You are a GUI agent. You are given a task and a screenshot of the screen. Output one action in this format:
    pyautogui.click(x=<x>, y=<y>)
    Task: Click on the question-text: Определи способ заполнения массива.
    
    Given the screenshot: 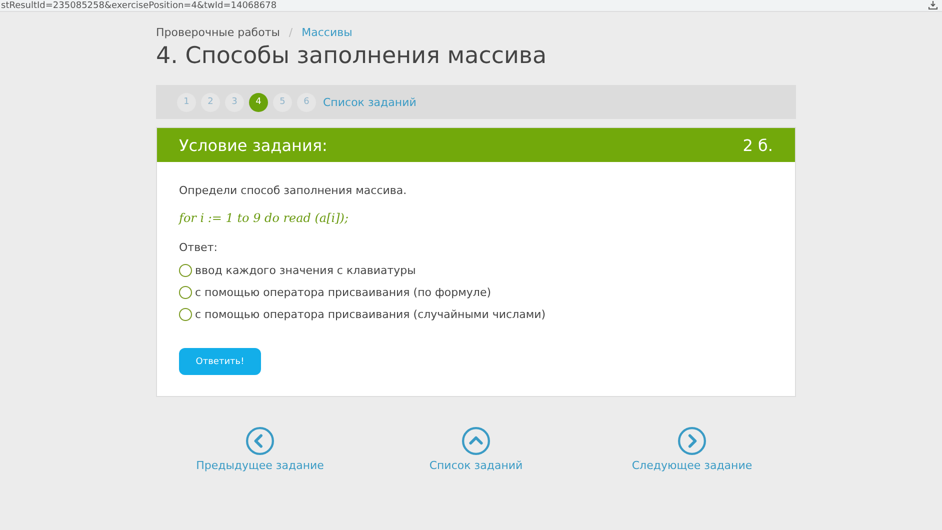 What is the action you would take?
    pyautogui.click(x=293, y=190)
    